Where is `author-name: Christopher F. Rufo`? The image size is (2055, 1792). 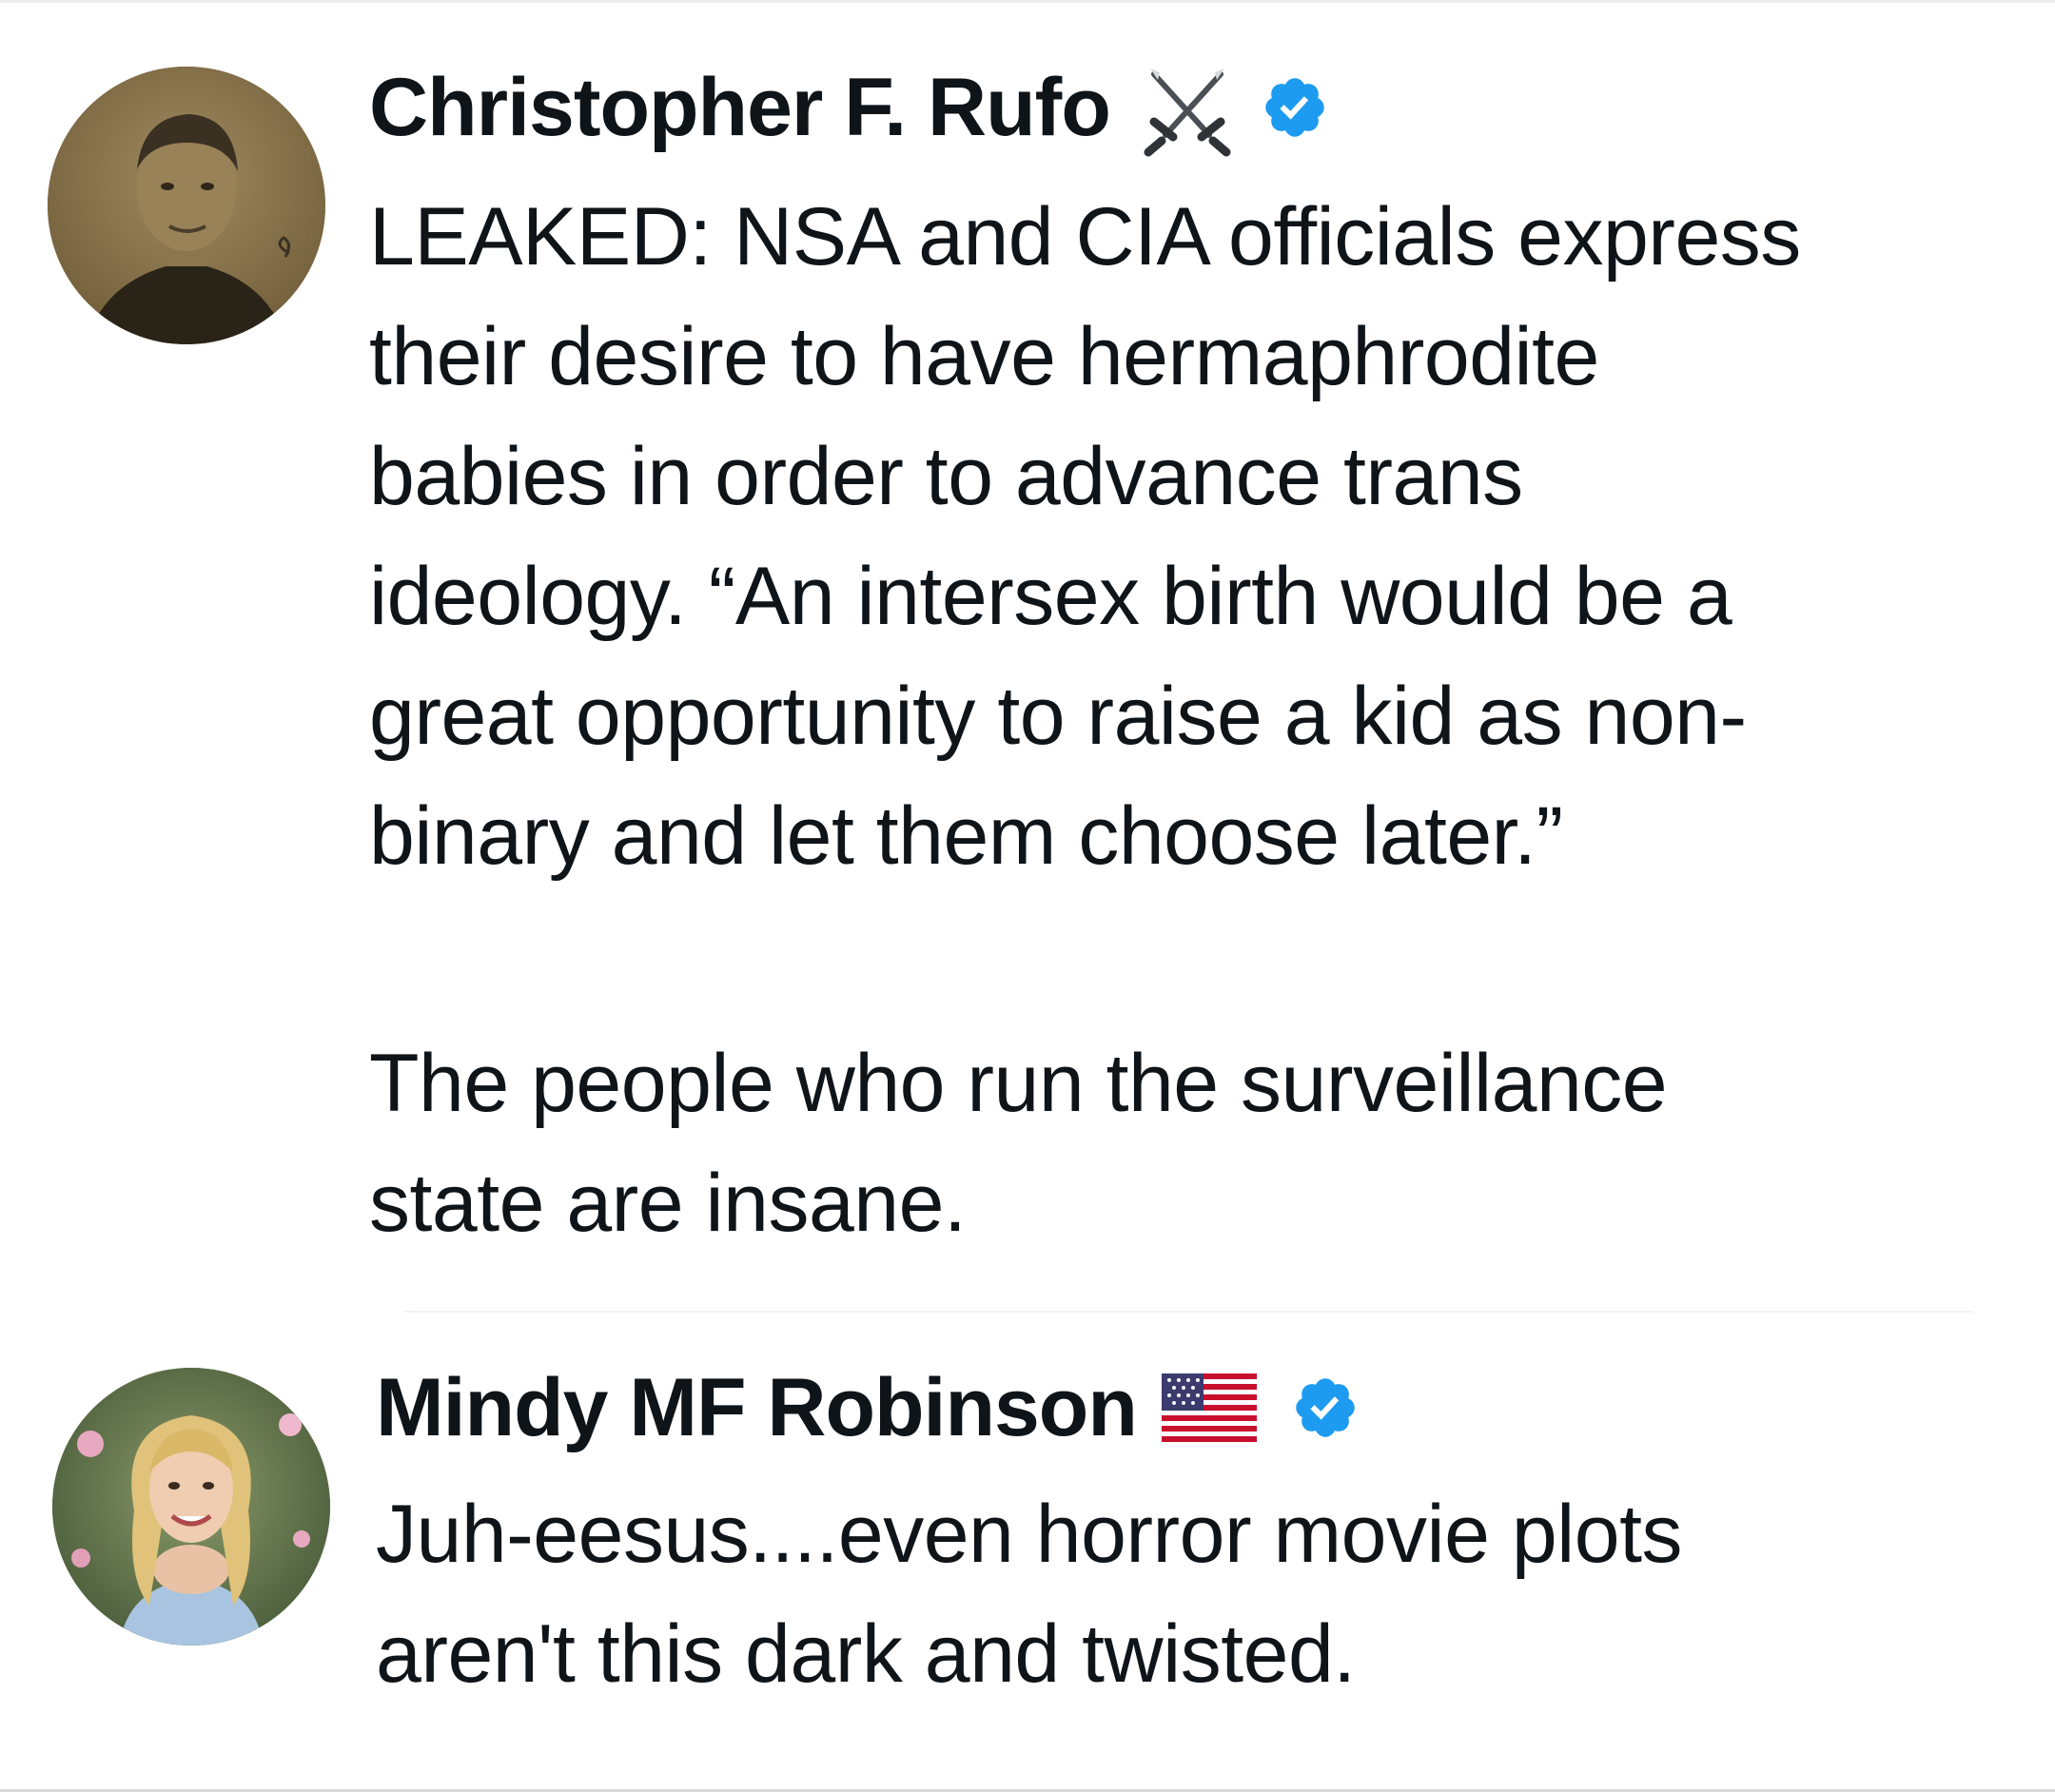
author-name: Christopher F. Rufo is located at coordinates (740, 108).